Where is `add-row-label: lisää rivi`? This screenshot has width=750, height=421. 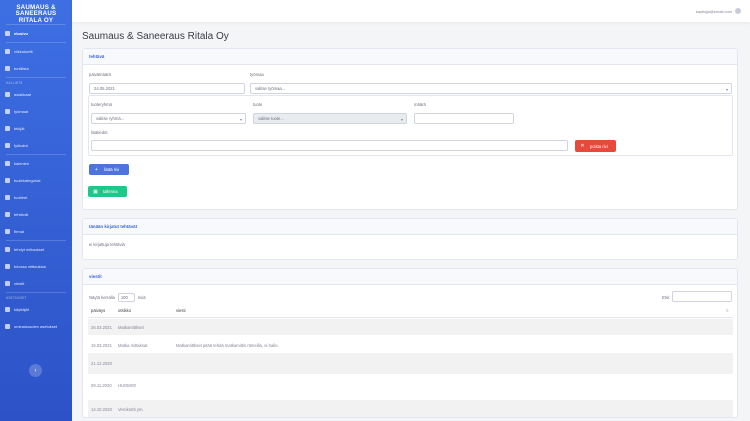
add-row-label: lisää rivi is located at coordinates (112, 169).